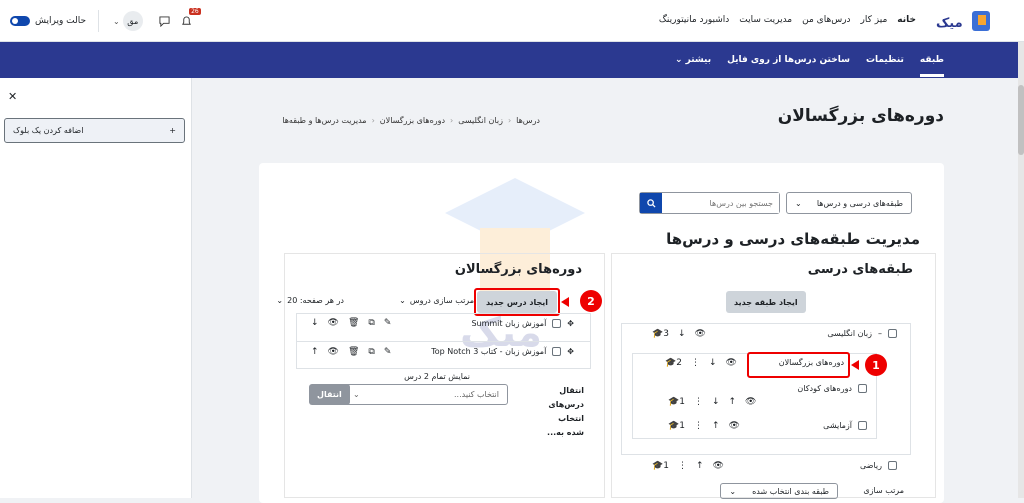 The image size is (1024, 503). Describe the element at coordinates (860, 269) in the screenshot. I see `categories-heading: طبقه‌های درسی` at that location.